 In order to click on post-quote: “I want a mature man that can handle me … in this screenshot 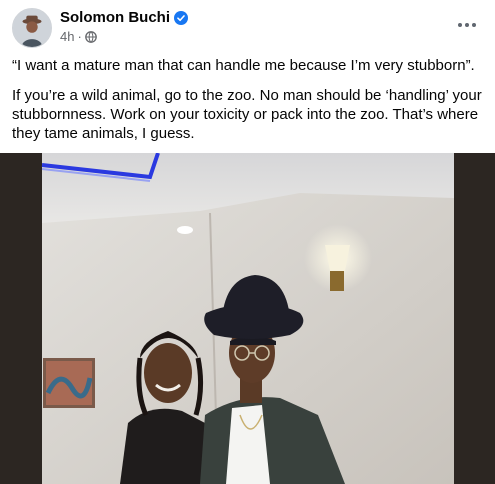, I will do `click(243, 65)`.